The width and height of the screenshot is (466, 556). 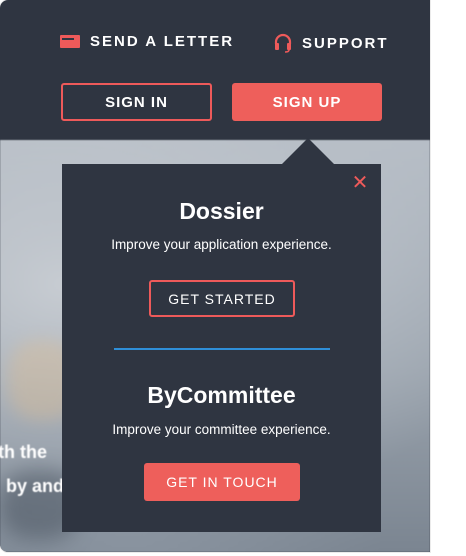 I want to click on send-letter-link: SEND A LETTER, so click(x=147, y=41).